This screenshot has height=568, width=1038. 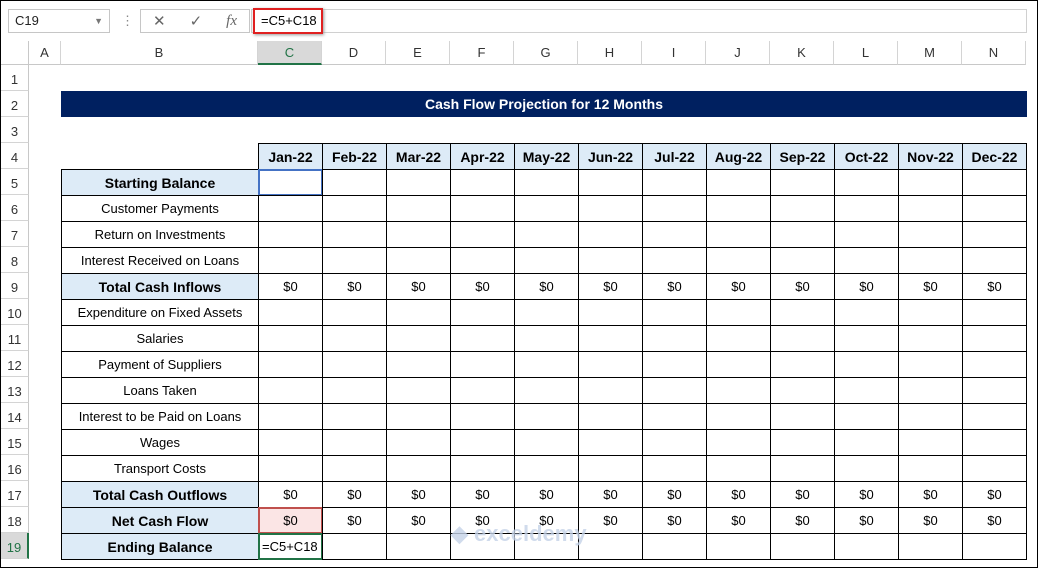 What do you see at coordinates (930, 312) in the screenshot?
I see `cell-M10` at bounding box center [930, 312].